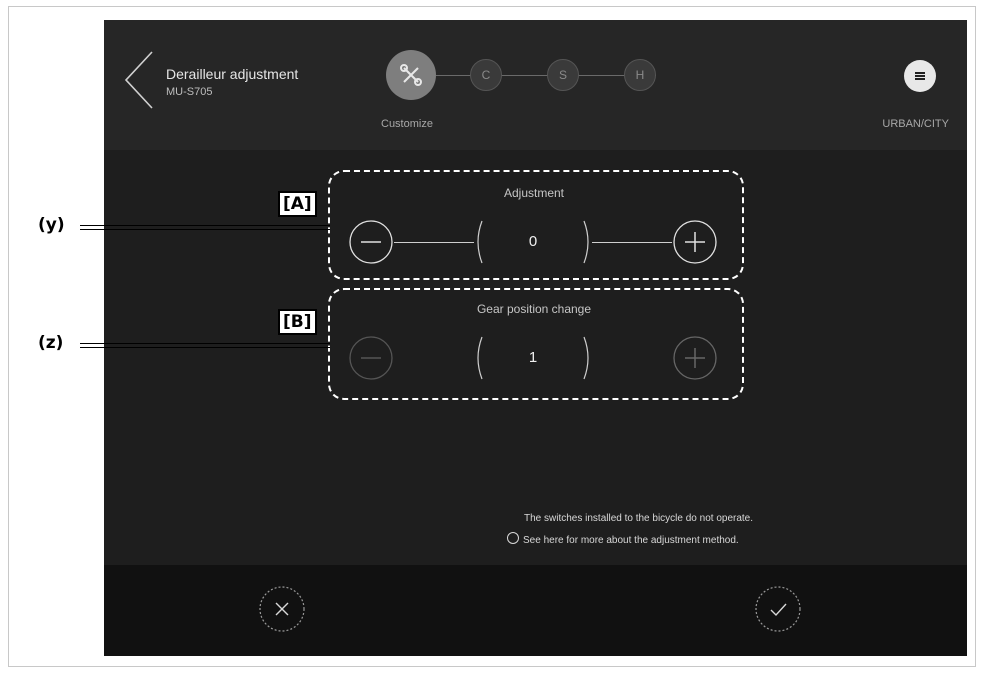 The height and width of the screenshot is (673, 984). I want to click on menu-button, so click(920, 76).